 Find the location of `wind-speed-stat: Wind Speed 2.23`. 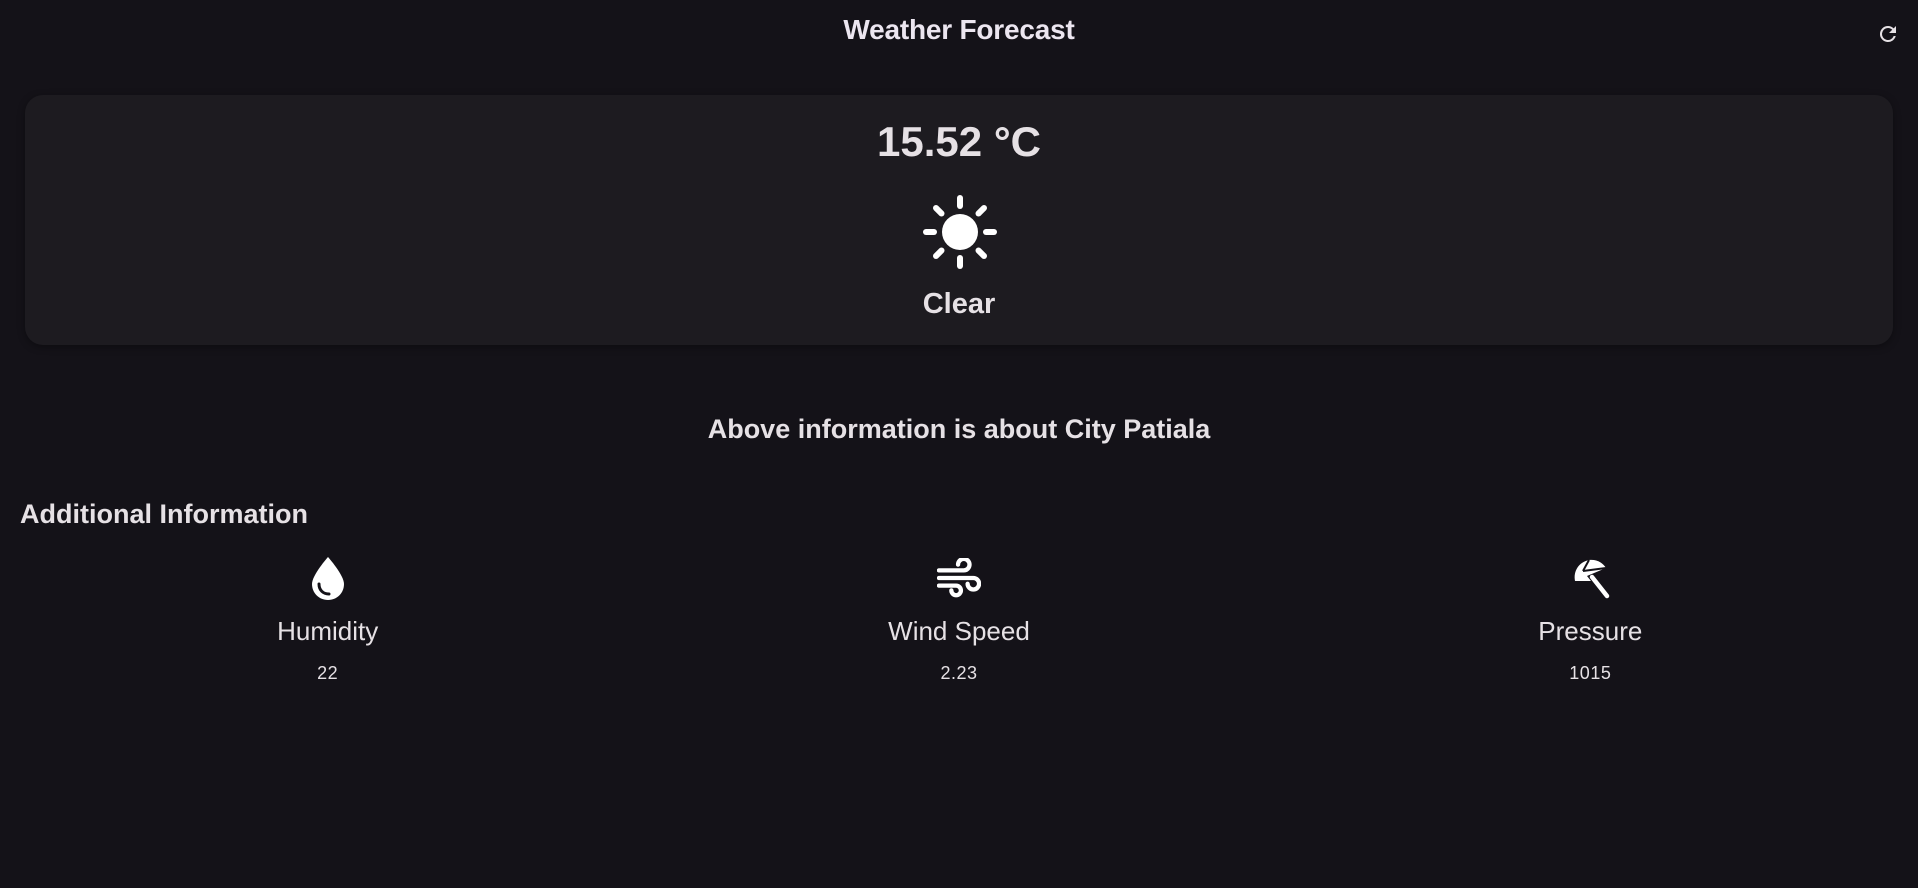

wind-speed-stat: Wind Speed 2.23 is located at coordinates (958, 619).